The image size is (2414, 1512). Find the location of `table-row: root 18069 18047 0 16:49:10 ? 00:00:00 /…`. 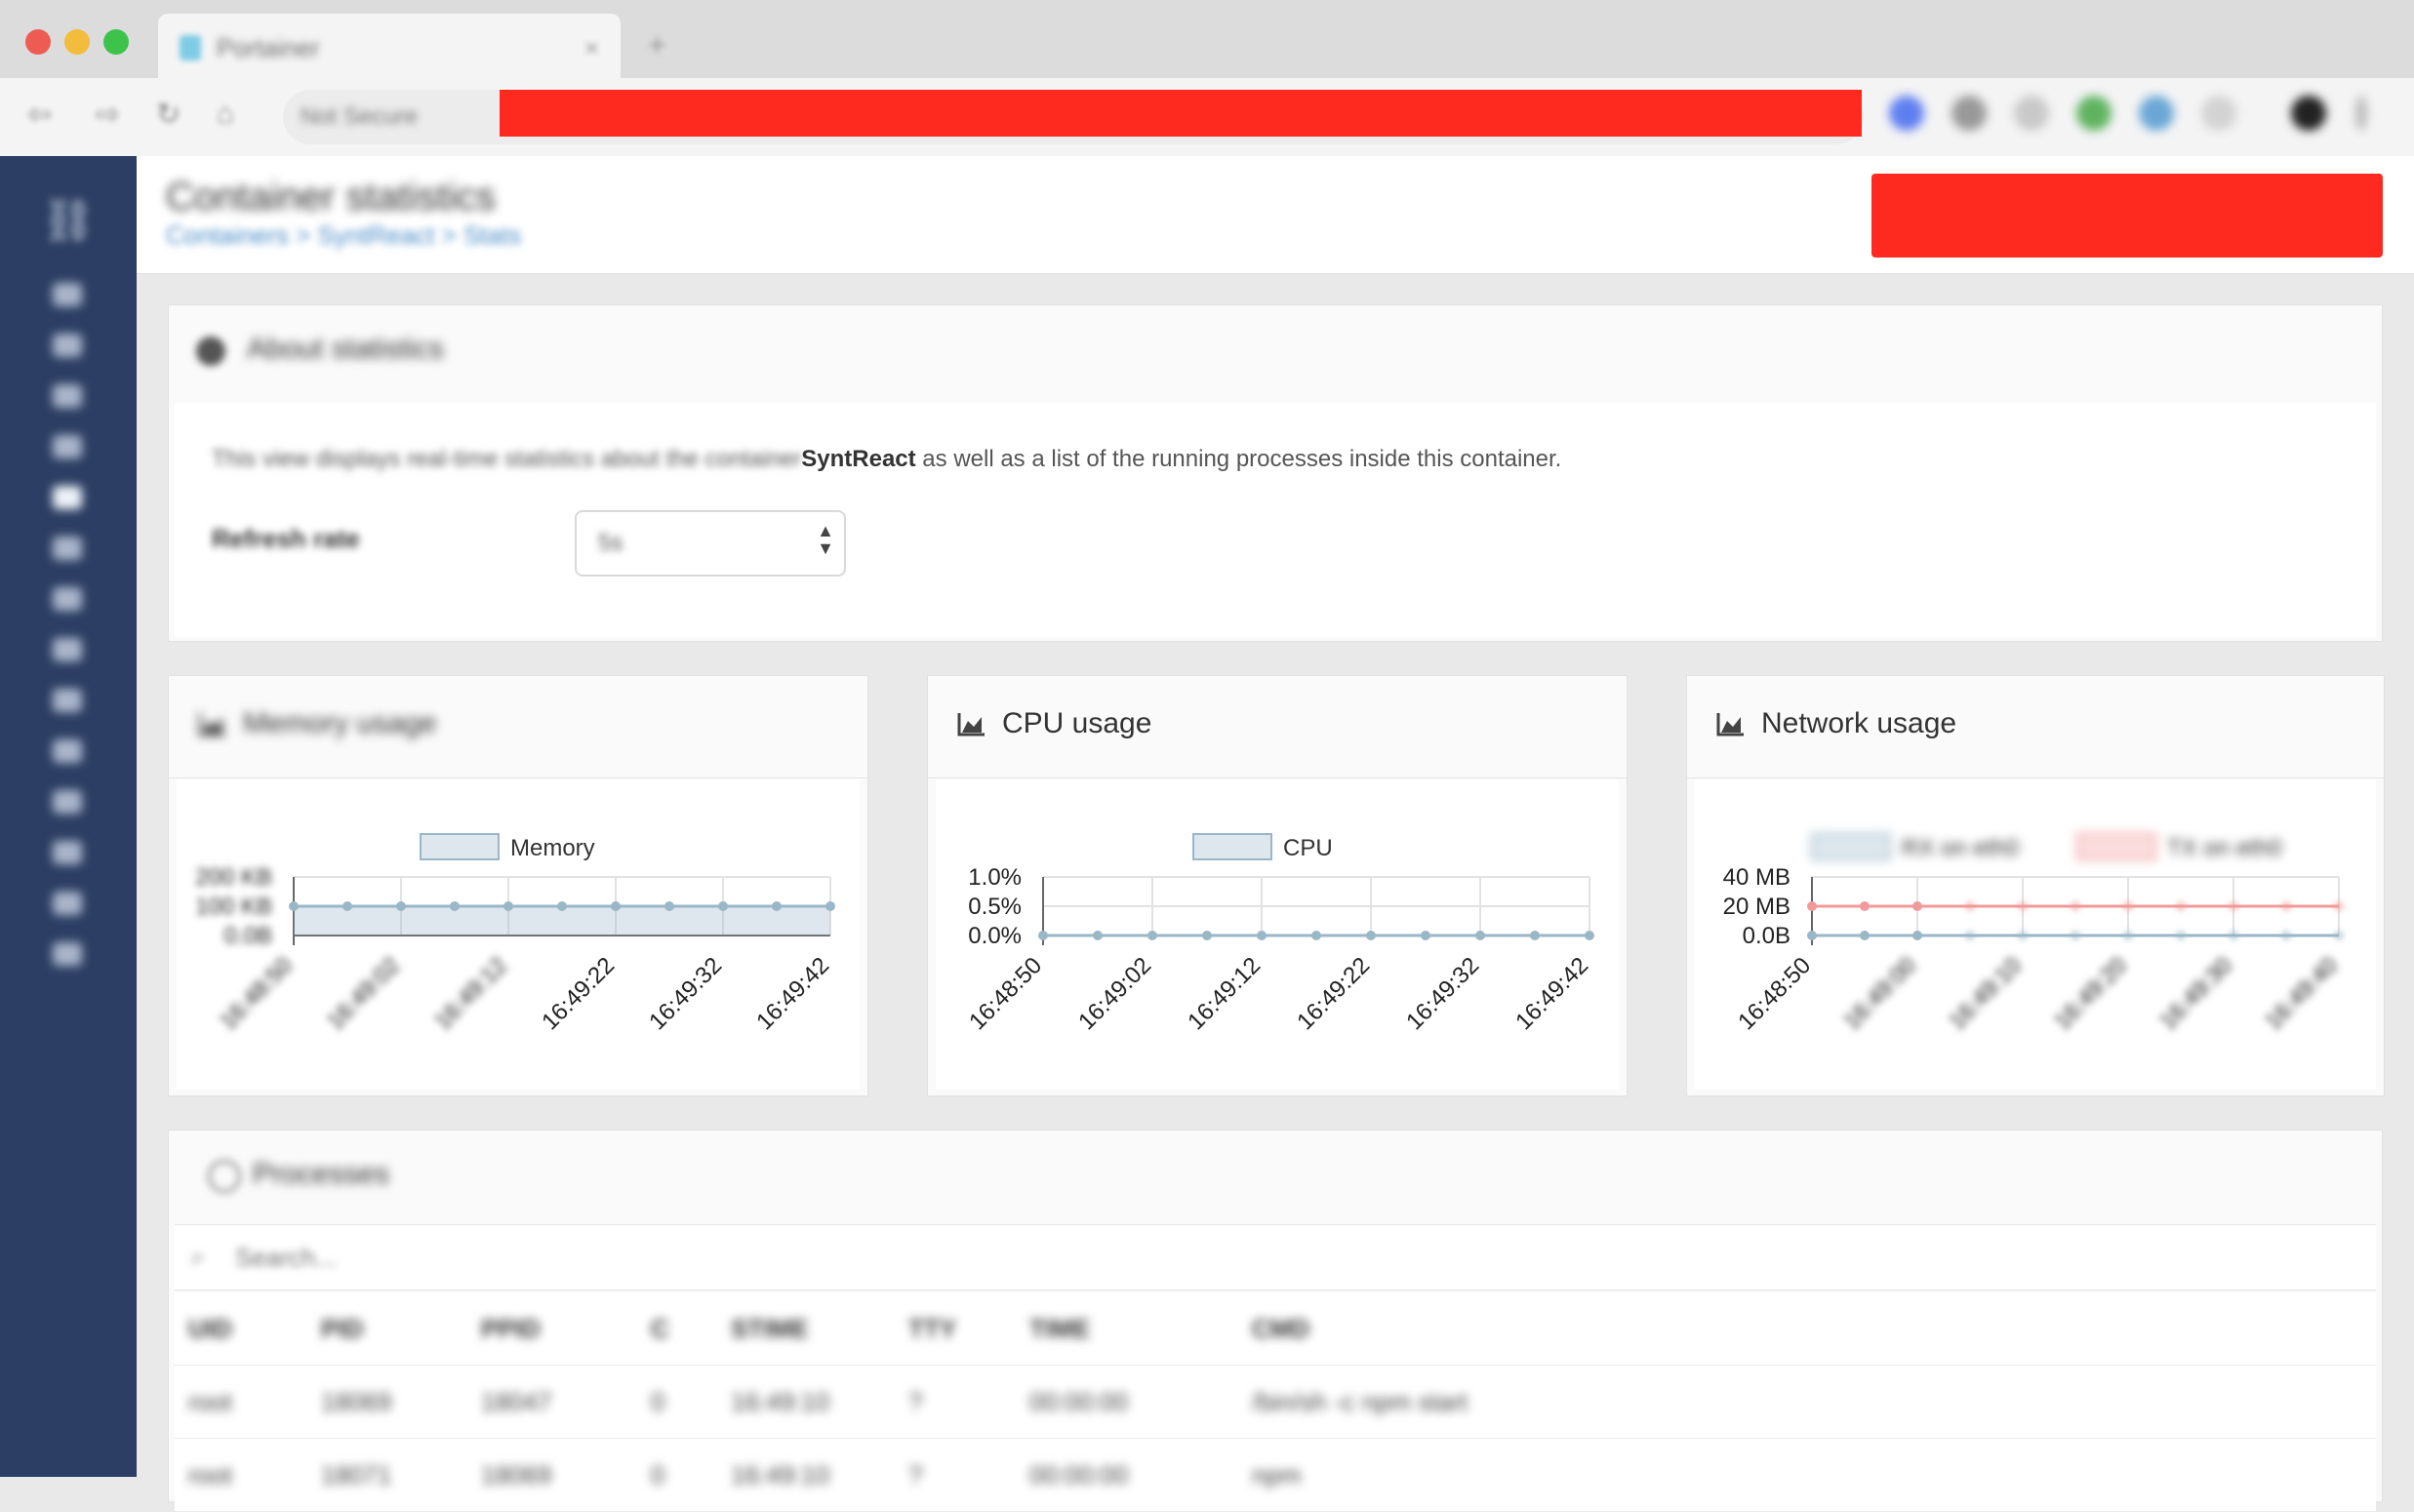

table-row: root 18069 18047 0 16:49:10 ? 00:00:00 /… is located at coordinates (1275, 1402).